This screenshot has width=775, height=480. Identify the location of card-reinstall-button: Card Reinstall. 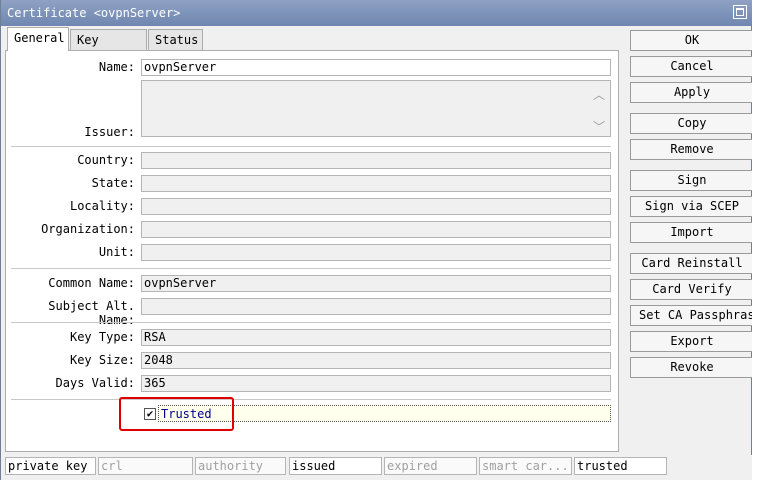
(692, 263).